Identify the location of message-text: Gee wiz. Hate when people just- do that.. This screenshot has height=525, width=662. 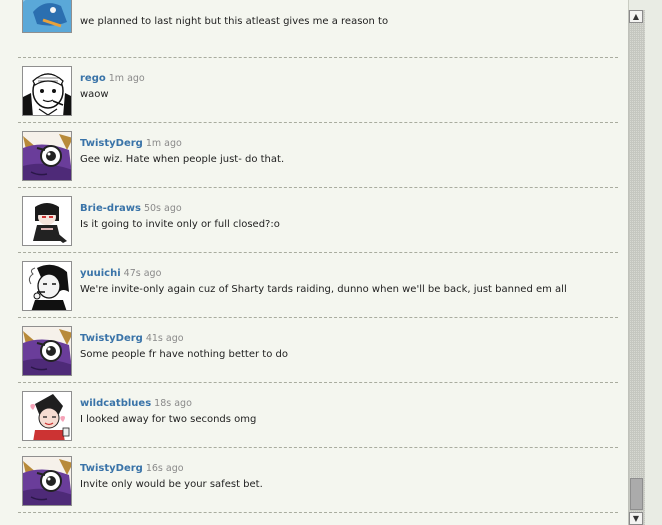
(182, 159).